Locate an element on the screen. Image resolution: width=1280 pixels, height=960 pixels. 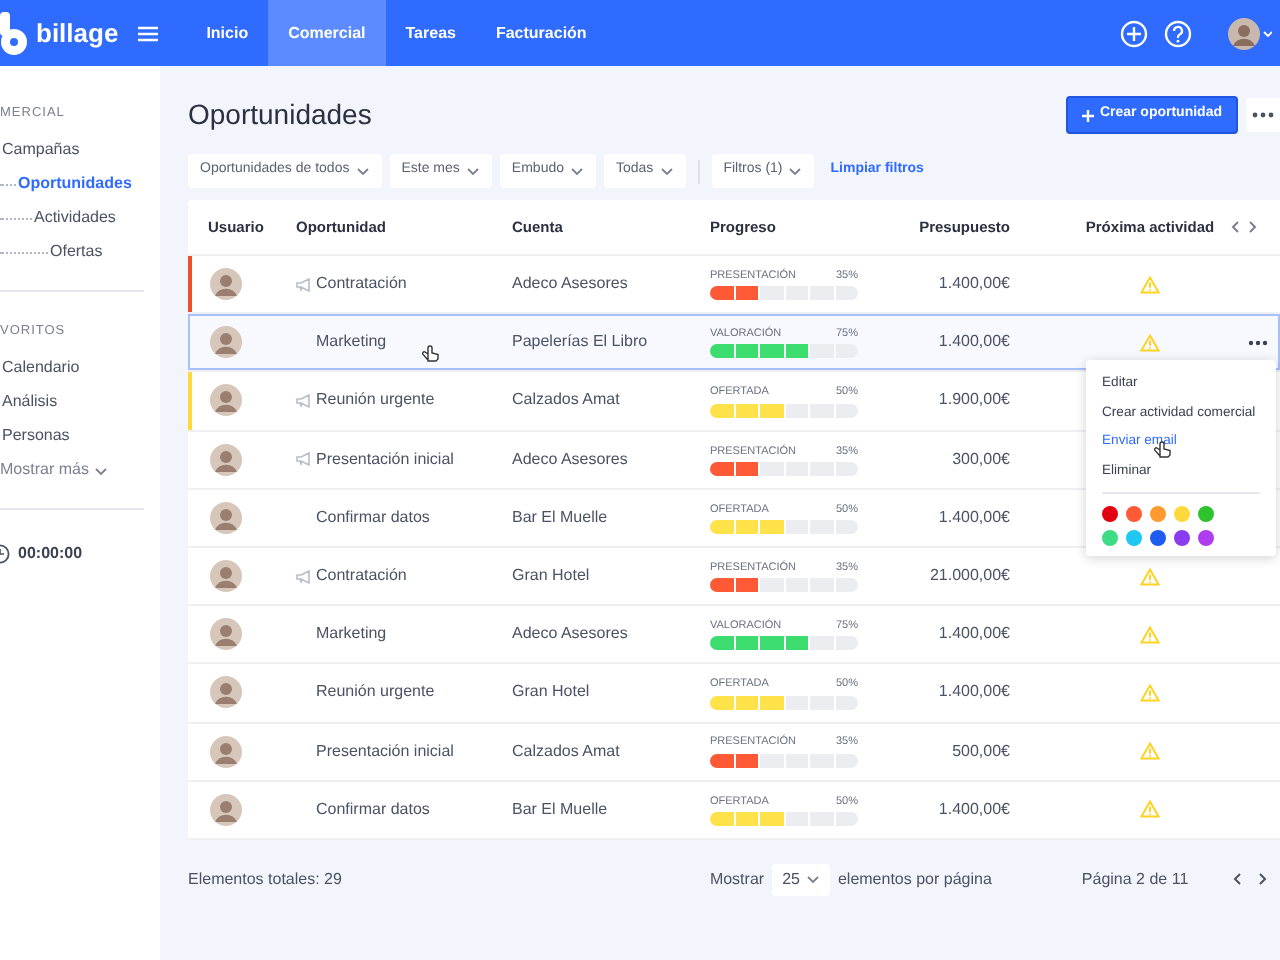
sidebar-item: Análisis is located at coordinates (30, 402).